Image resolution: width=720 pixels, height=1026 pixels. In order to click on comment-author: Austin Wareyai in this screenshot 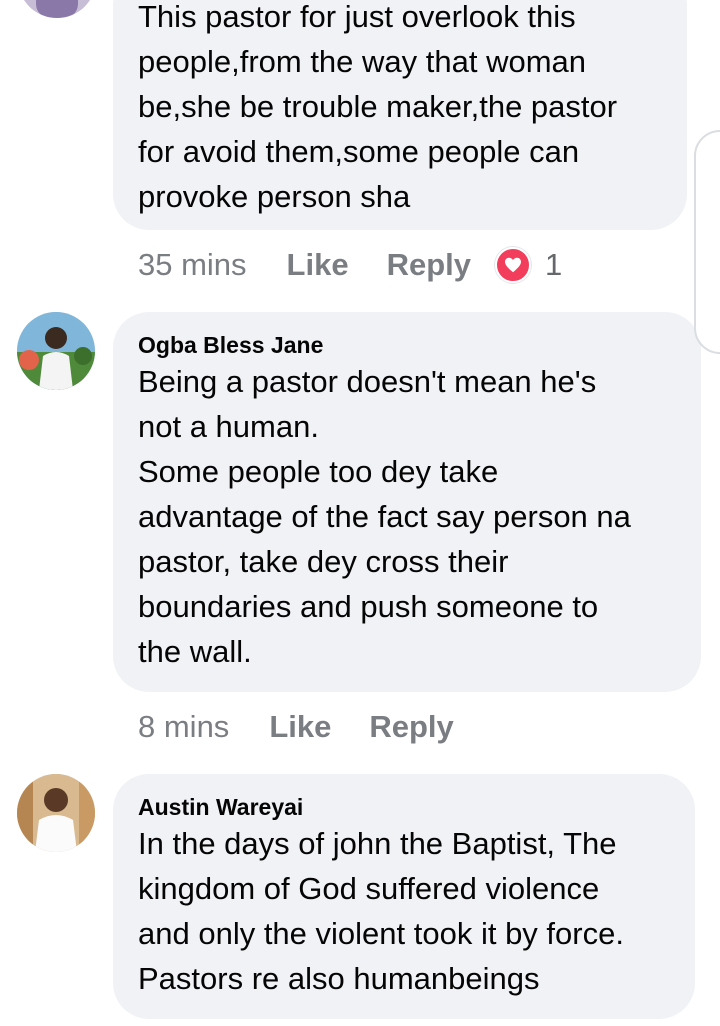, I will do `click(404, 807)`.